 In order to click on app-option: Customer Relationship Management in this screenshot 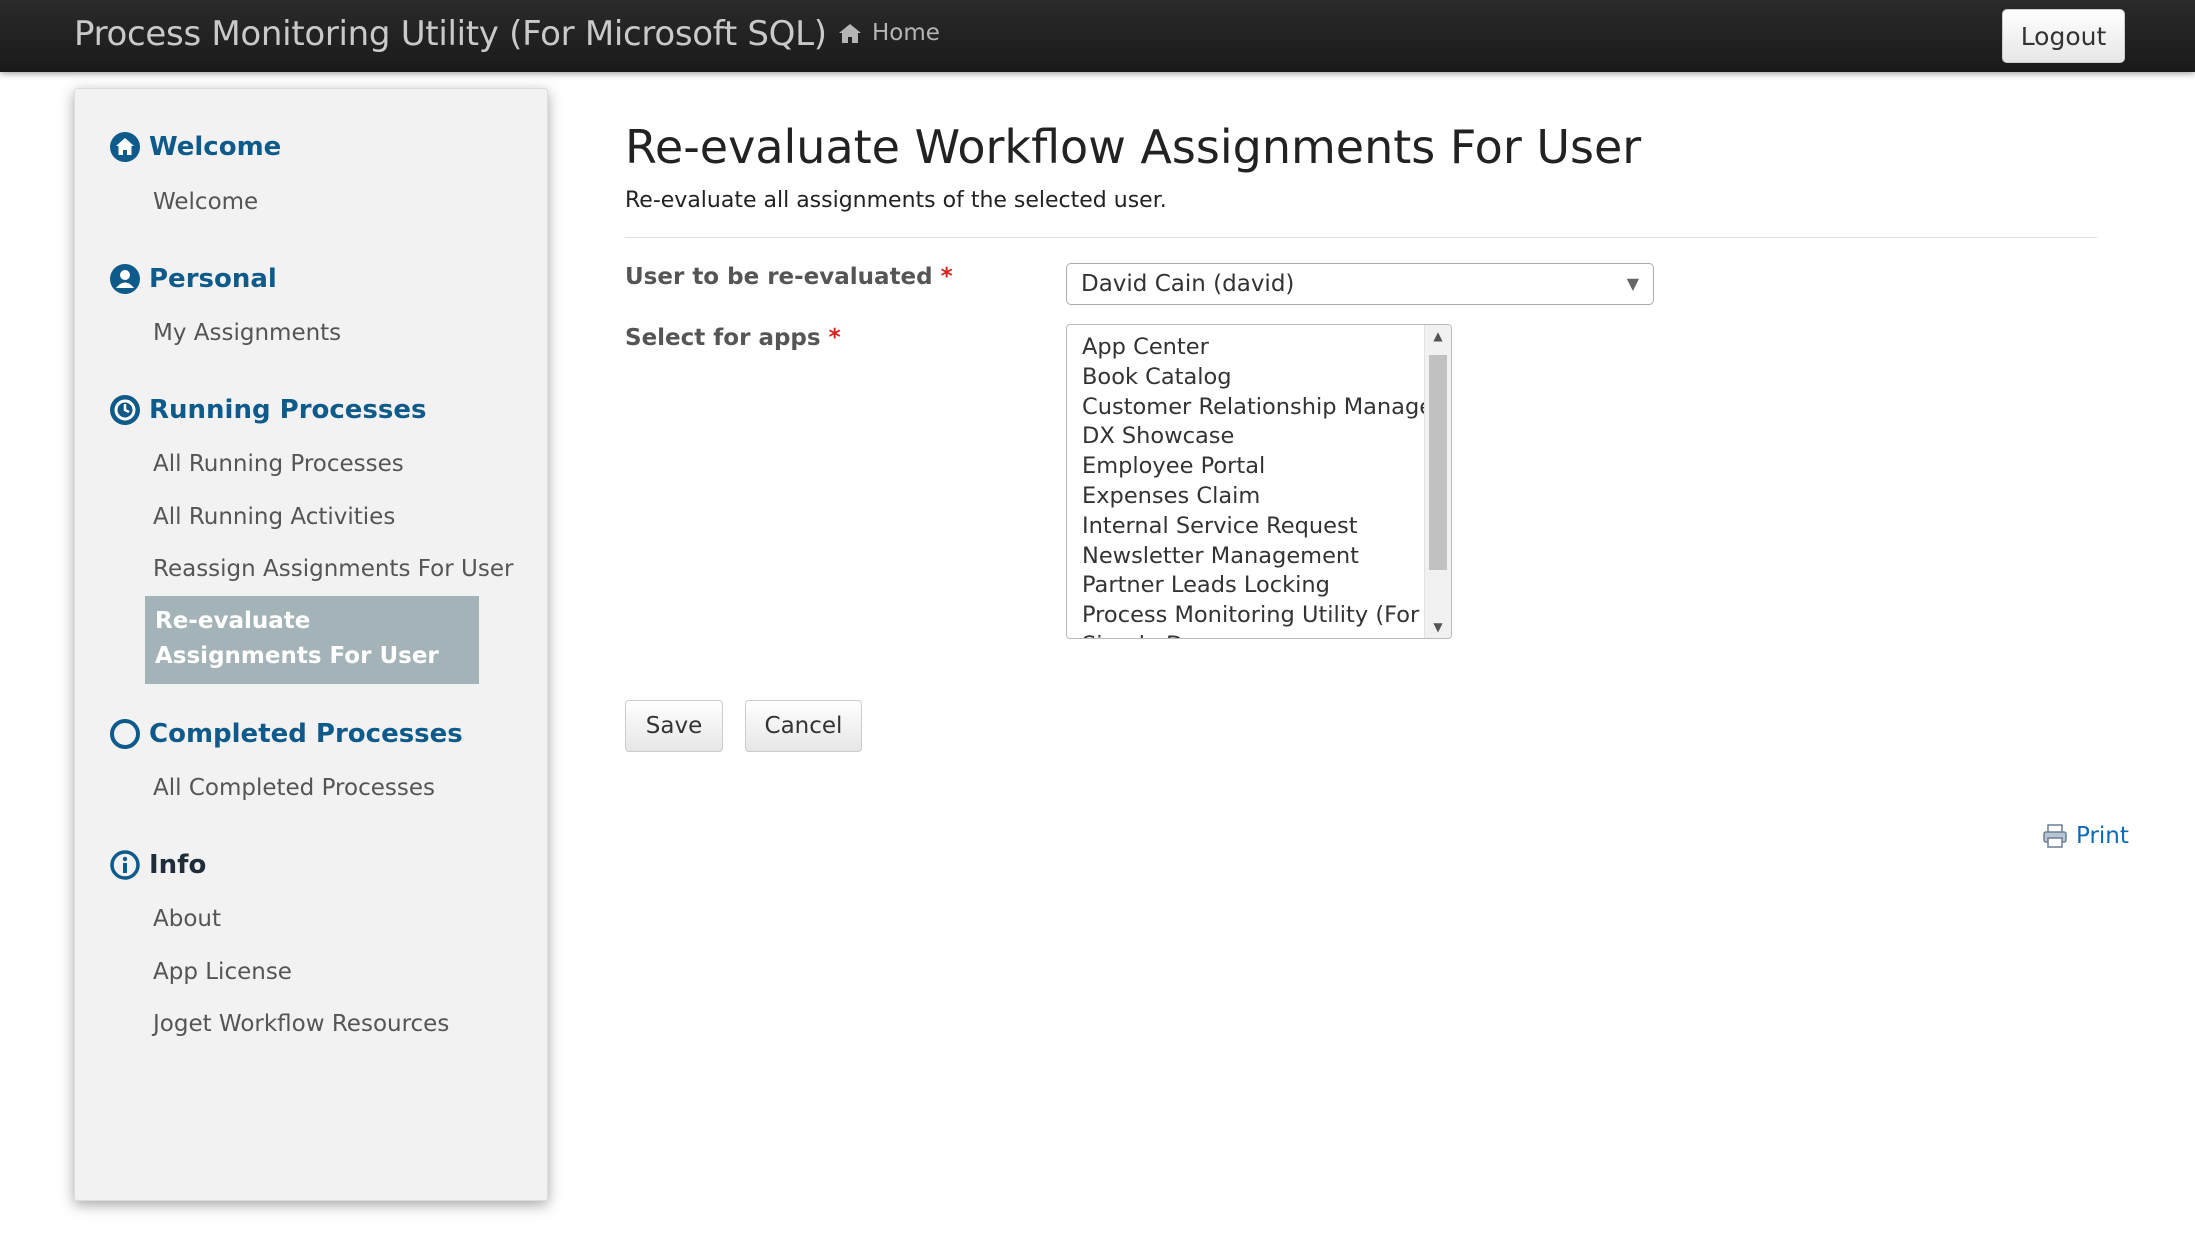, I will do `click(1254, 408)`.